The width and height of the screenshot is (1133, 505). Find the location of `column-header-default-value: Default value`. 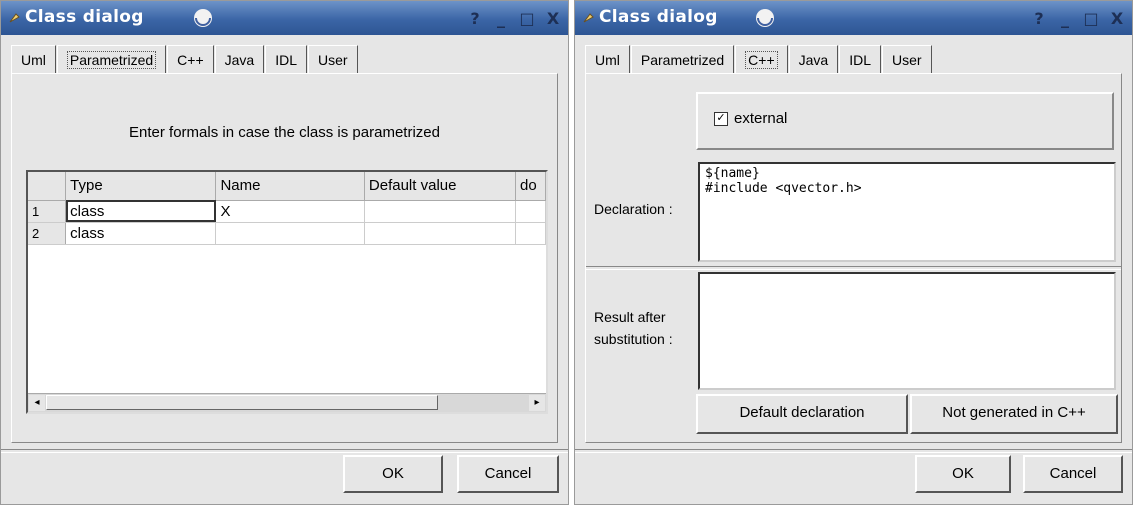

column-header-default-value: Default value is located at coordinates (440, 186).